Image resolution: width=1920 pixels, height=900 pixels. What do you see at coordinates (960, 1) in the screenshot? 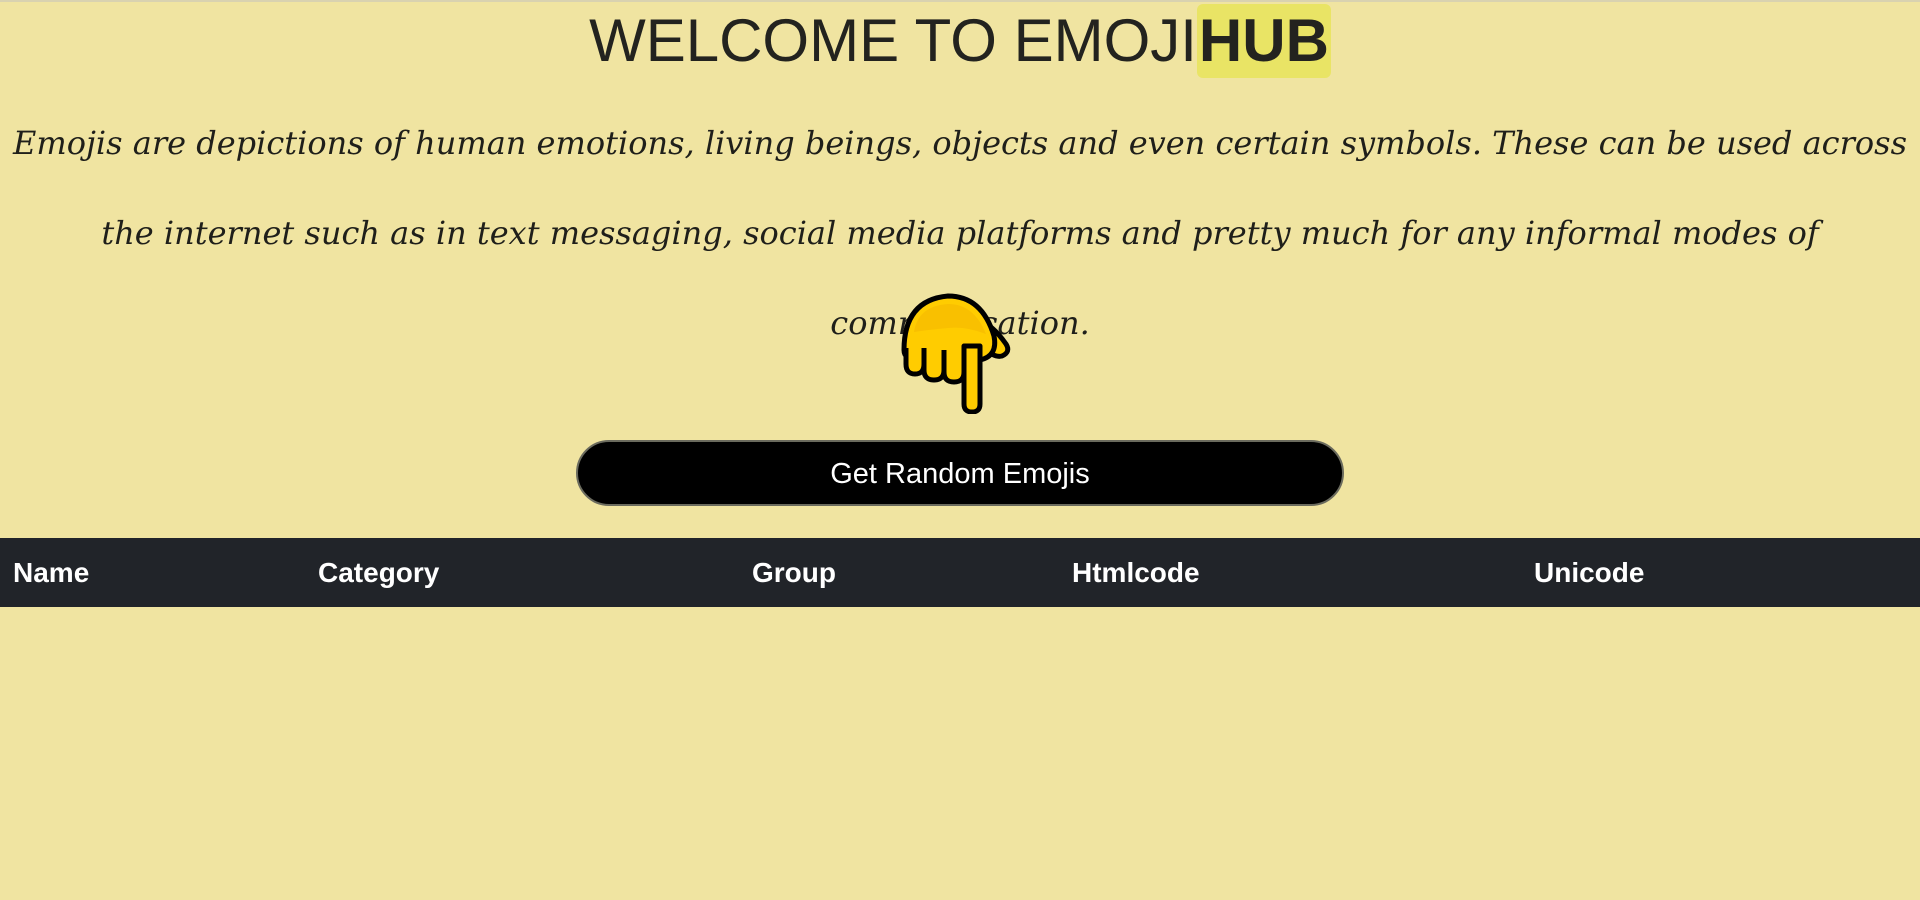
I see `top-divider` at bounding box center [960, 1].